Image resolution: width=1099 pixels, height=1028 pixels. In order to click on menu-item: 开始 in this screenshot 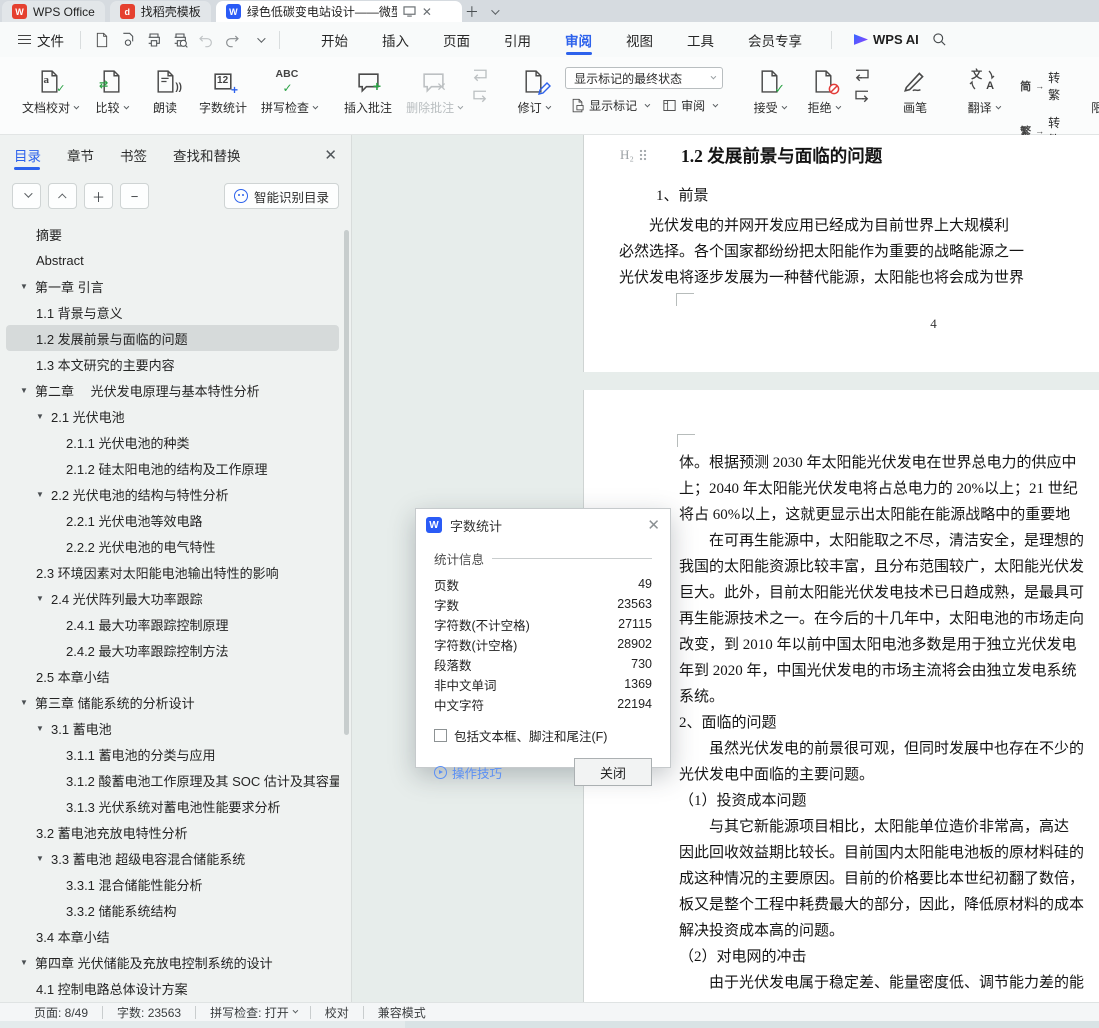, I will do `click(334, 39)`.